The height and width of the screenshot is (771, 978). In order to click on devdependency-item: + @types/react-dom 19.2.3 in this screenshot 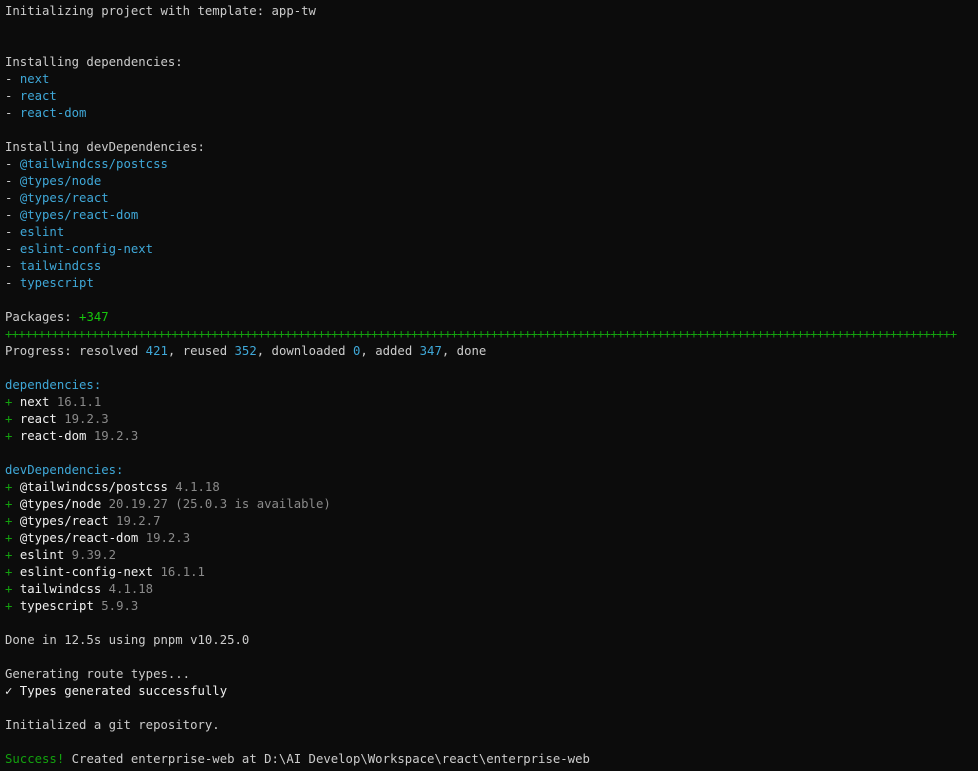, I will do `click(98, 538)`.